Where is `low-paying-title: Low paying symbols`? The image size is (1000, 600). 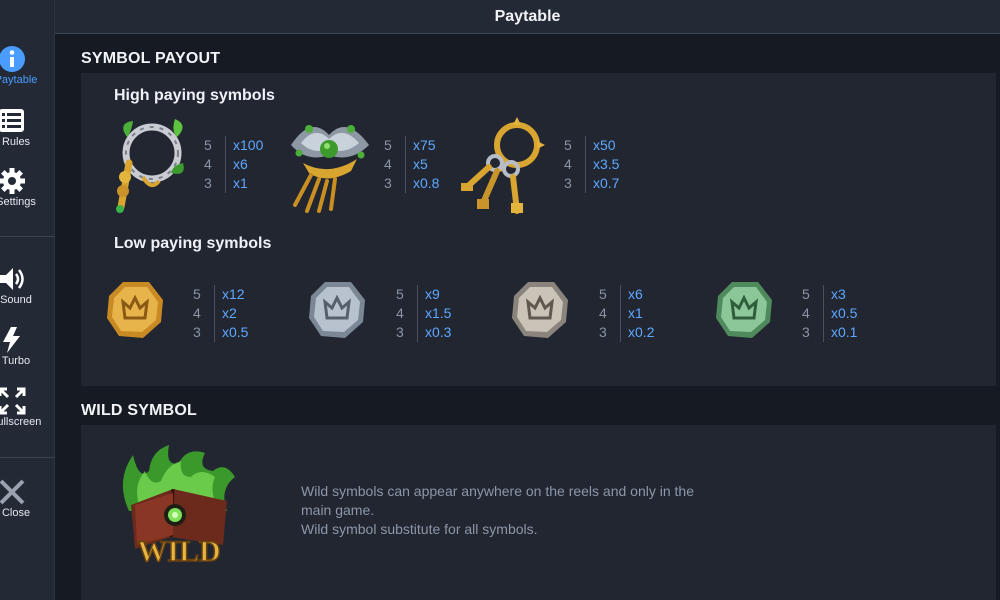
low-paying-title: Low paying symbols is located at coordinates (193, 243).